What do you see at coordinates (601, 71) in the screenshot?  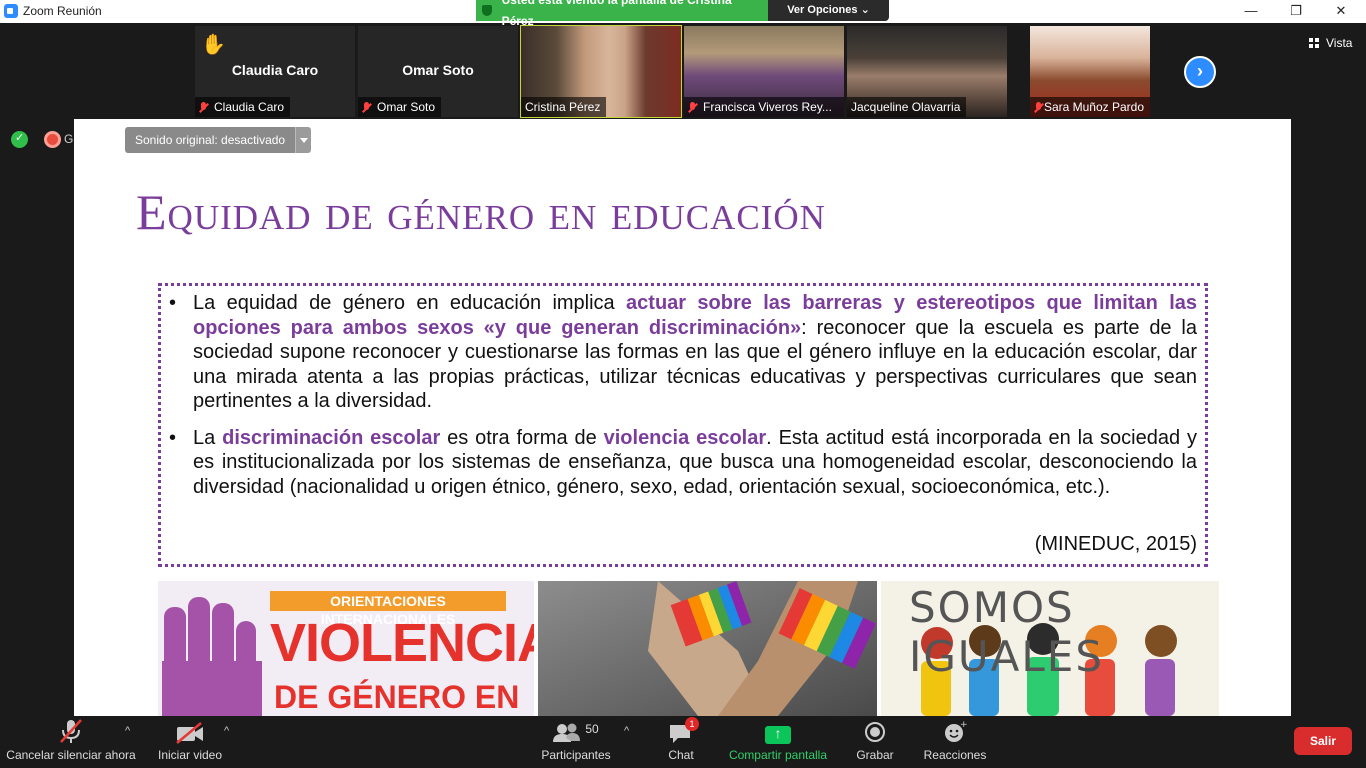 I see `participant-tile: Cristina Pérez` at bounding box center [601, 71].